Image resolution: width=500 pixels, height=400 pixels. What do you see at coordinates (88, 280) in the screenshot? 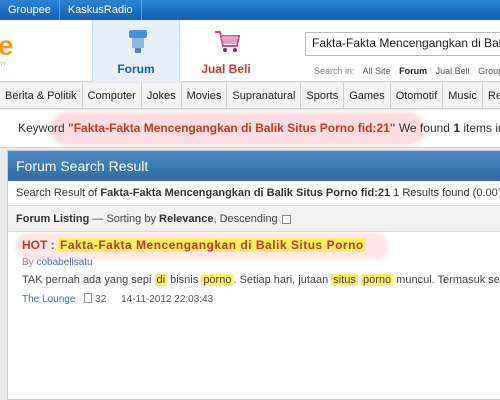
I see `snippet-text: TAK pernah ada yang sepi` at bounding box center [88, 280].